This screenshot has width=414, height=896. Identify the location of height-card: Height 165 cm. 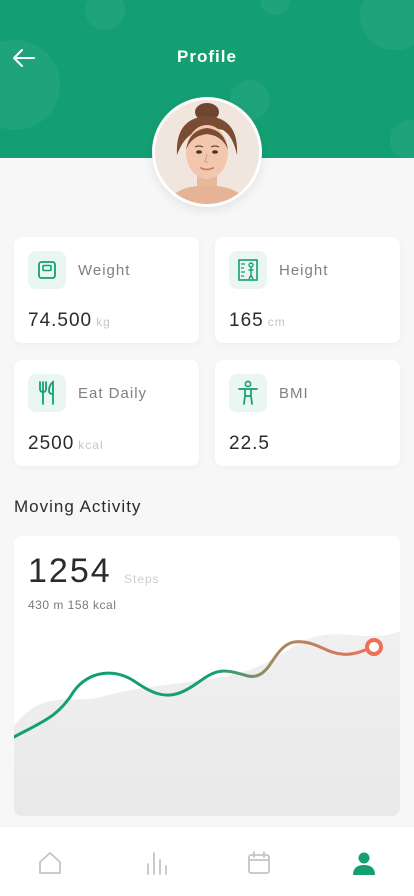
(307, 290).